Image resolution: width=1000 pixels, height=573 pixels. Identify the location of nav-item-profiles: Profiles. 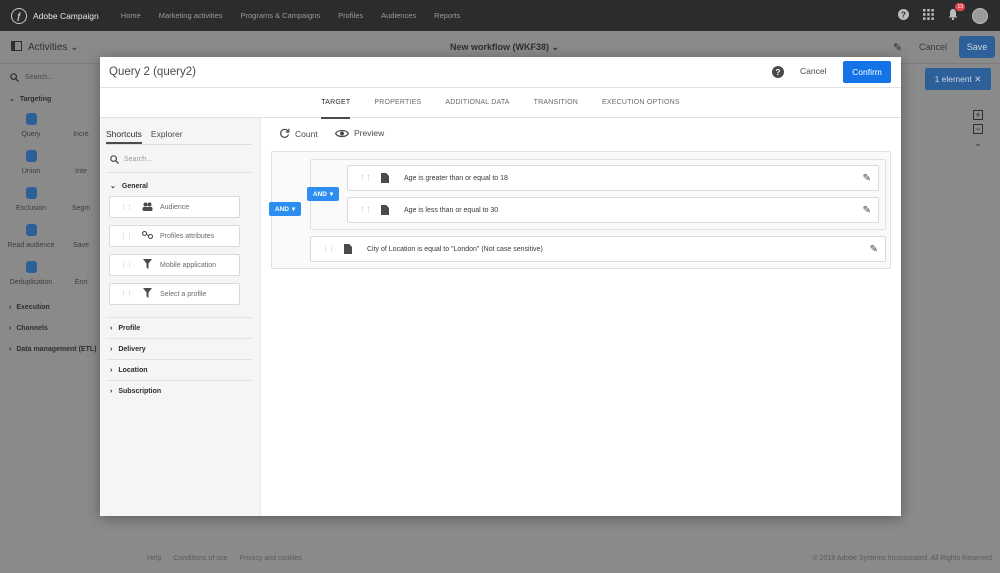
(350, 15).